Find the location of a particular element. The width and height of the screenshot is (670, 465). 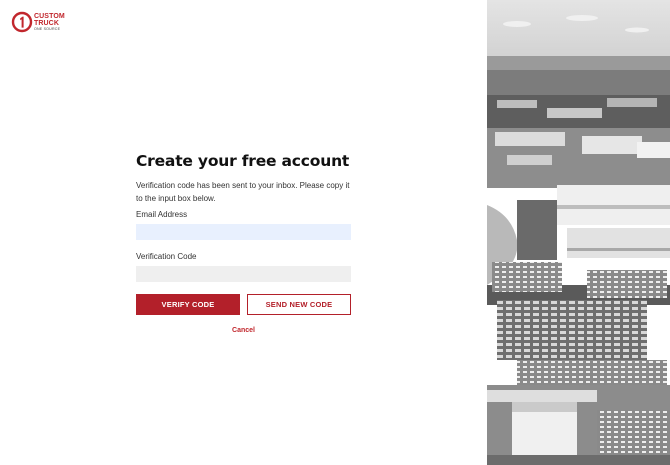

send-new-code-button: SEND NEW CODE is located at coordinates (299, 304).